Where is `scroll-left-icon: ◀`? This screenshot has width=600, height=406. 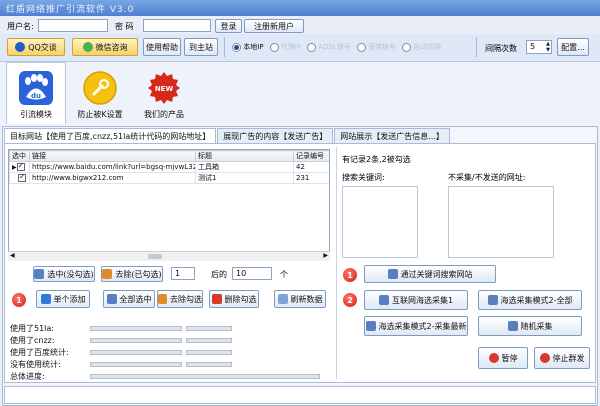
scroll-left-icon: ◀ is located at coordinates (12, 255).